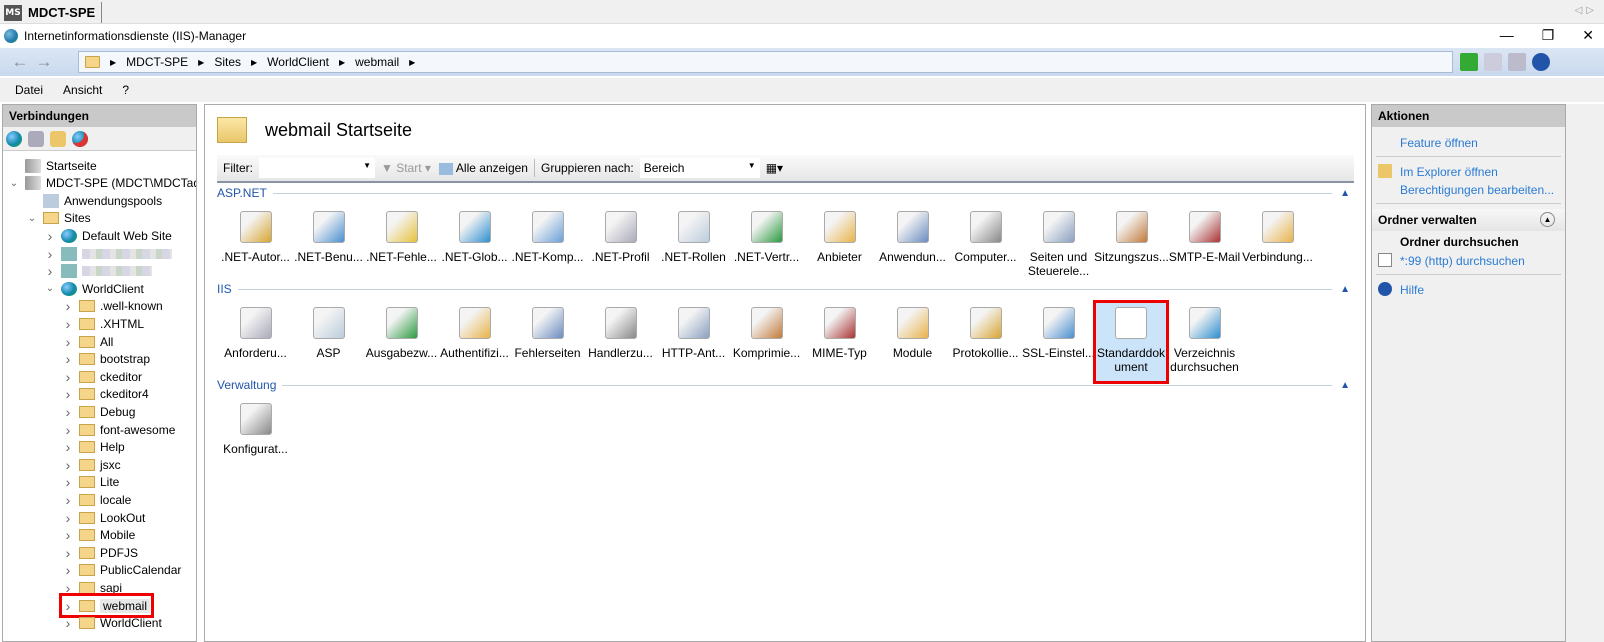 This screenshot has width=1604, height=642. Describe the element at coordinates (112, 623) in the screenshot. I see `tree-item: › WorldClient` at that location.